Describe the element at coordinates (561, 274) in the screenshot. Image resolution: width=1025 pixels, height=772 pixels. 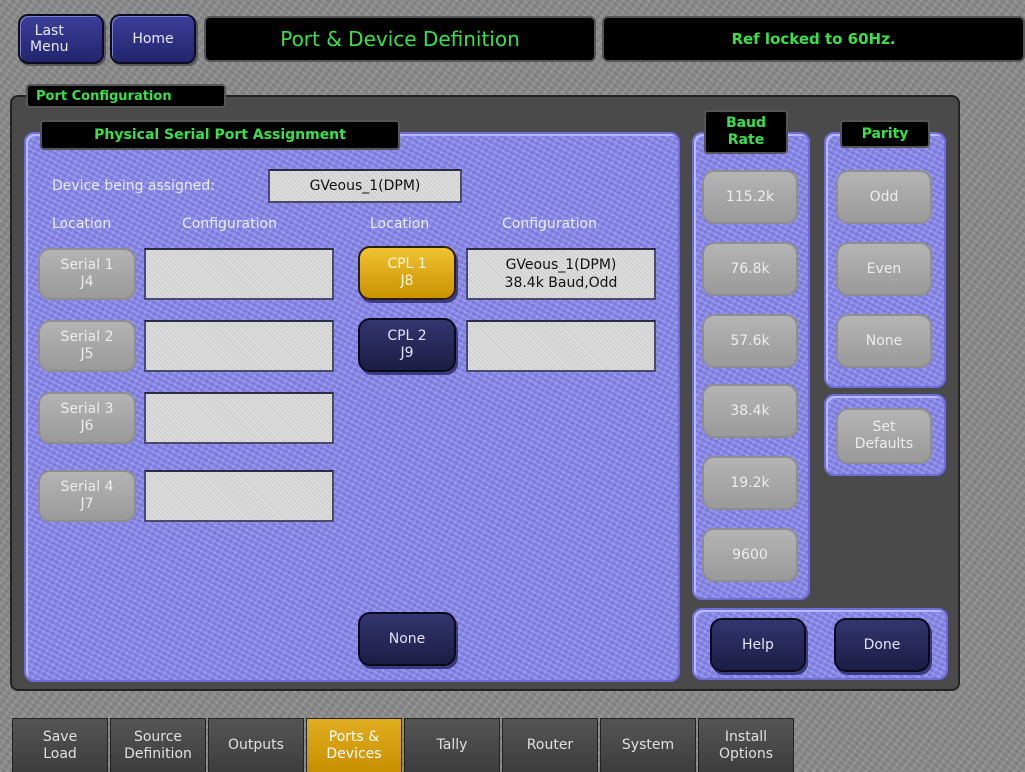
I see `cpl-1-config: GVeous_1(DPM) 38.4k Baud,Odd` at that location.